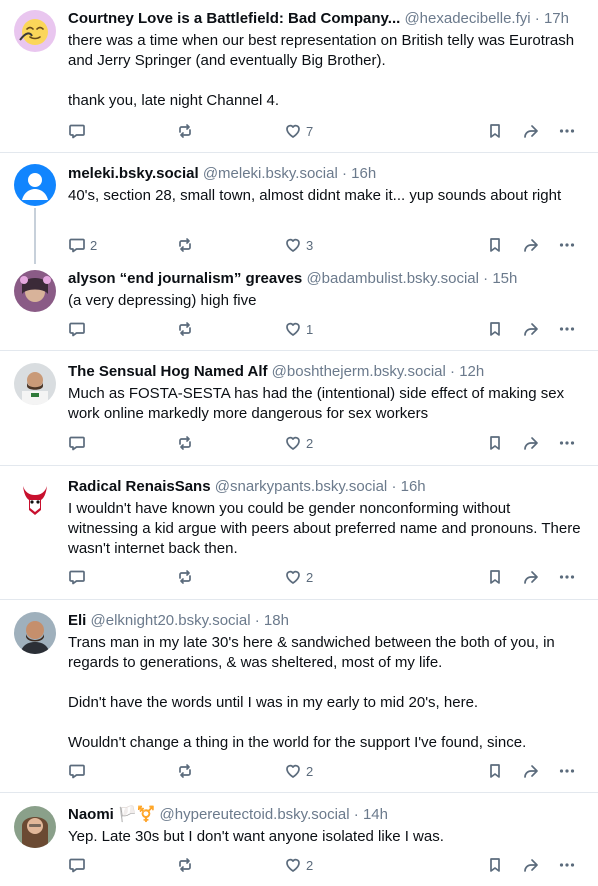 The image size is (598, 886). I want to click on post-time: 15h, so click(504, 278).